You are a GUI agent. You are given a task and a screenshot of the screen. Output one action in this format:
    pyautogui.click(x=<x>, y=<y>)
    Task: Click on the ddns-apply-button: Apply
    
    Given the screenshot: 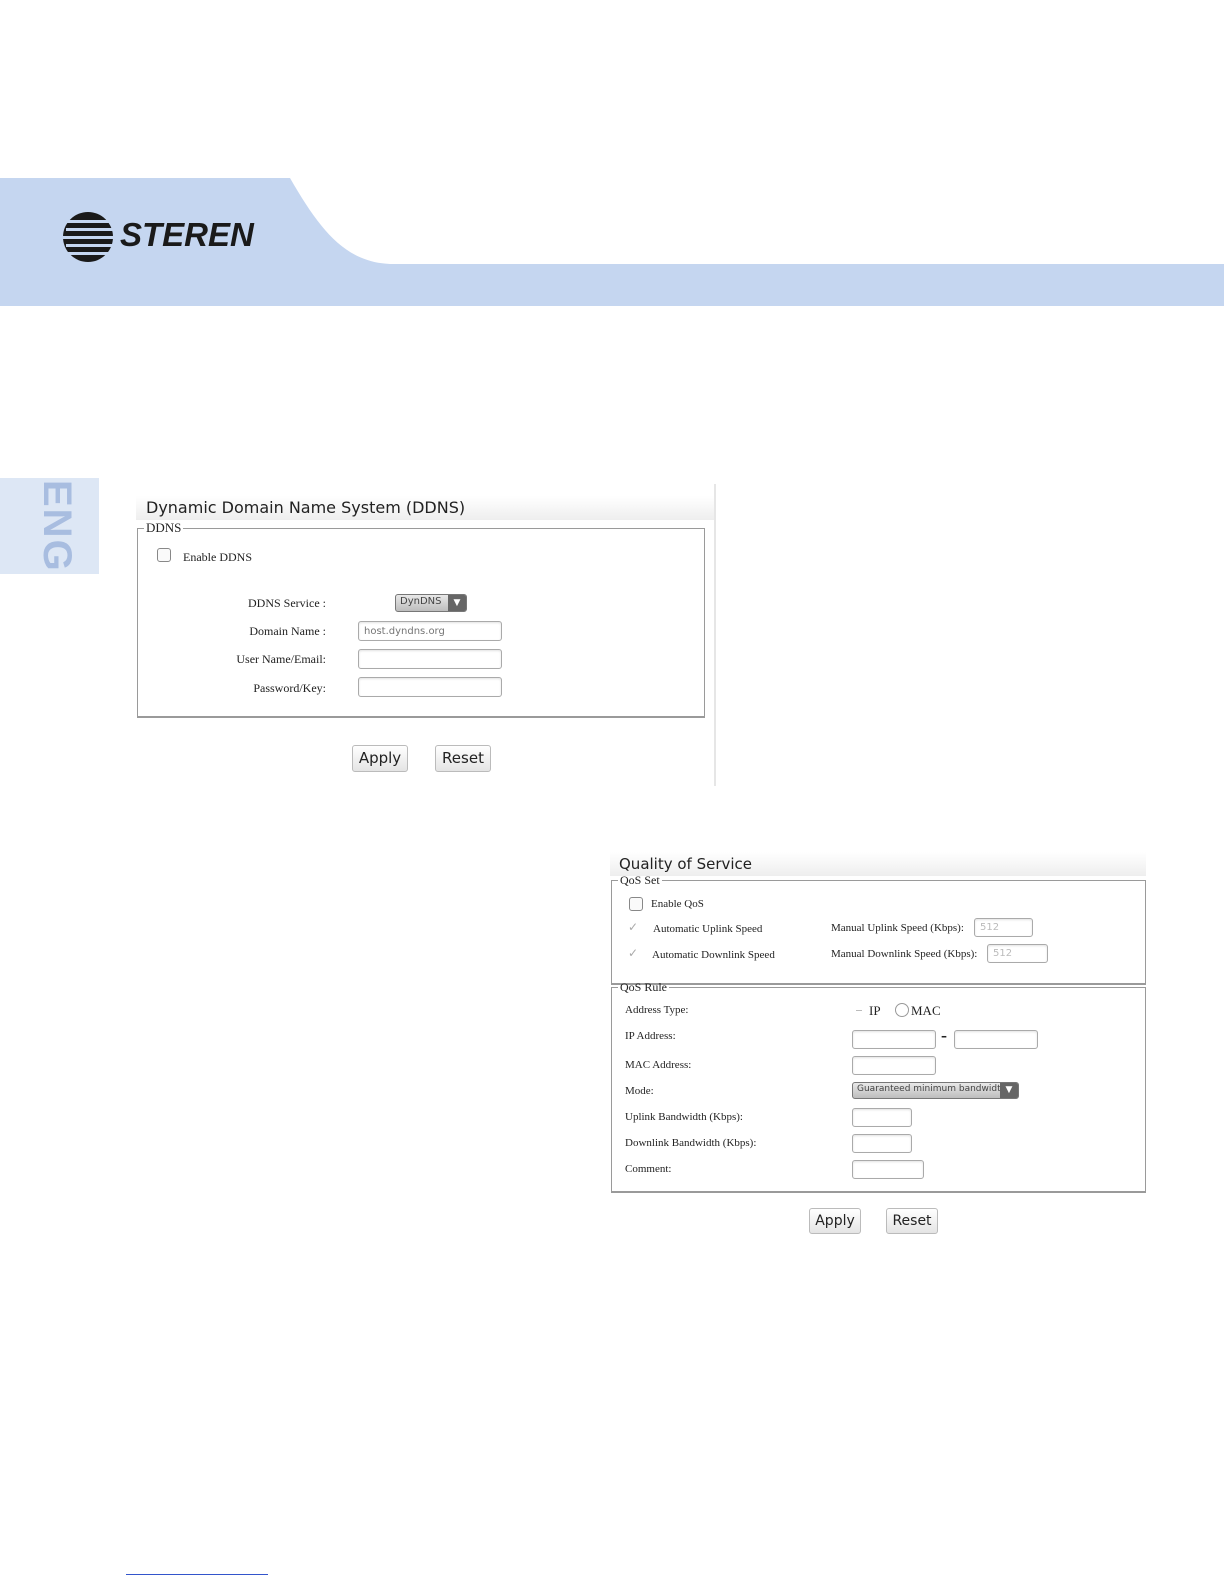 What is the action you would take?
    pyautogui.click(x=380, y=758)
    